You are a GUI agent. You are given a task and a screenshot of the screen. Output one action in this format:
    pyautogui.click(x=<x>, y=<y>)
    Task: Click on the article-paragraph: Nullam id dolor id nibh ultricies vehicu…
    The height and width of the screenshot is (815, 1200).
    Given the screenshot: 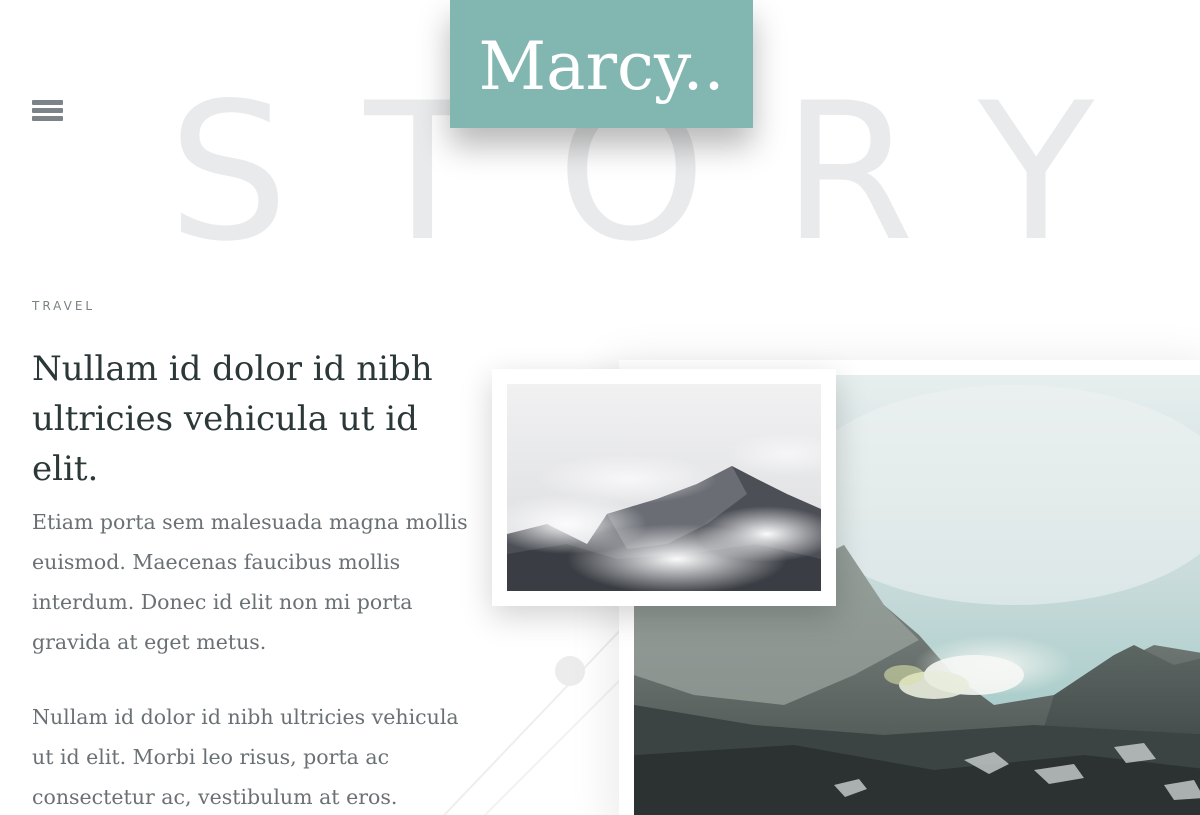 What is the action you would take?
    pyautogui.click(x=245, y=757)
    